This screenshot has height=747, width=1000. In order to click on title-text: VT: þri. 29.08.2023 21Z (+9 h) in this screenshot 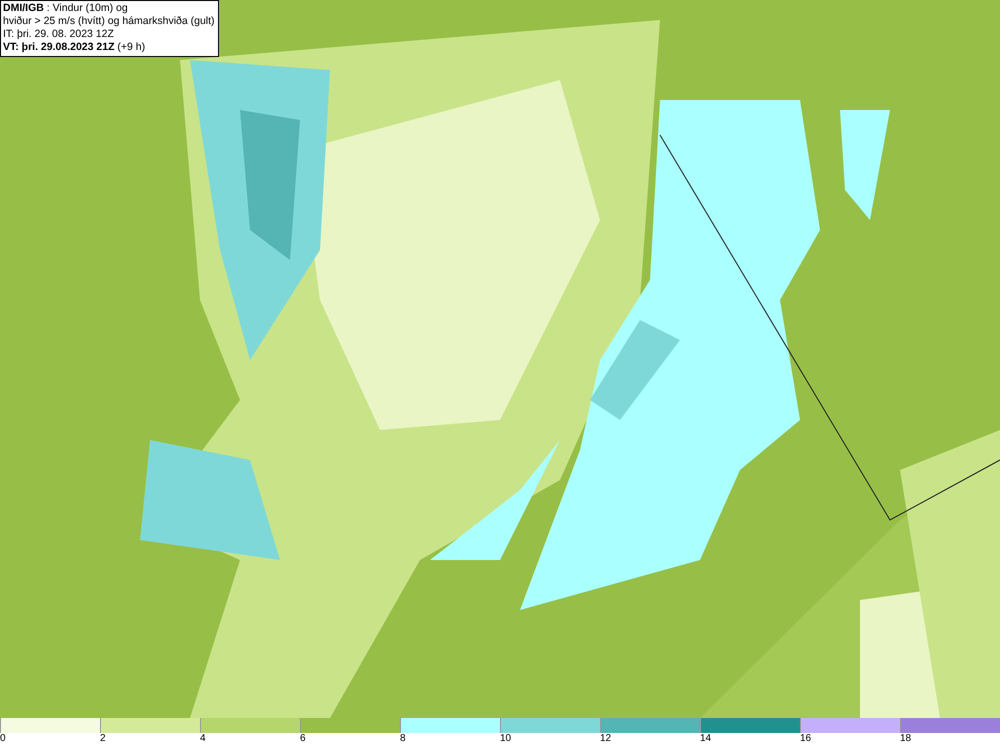, I will do `click(74, 47)`.